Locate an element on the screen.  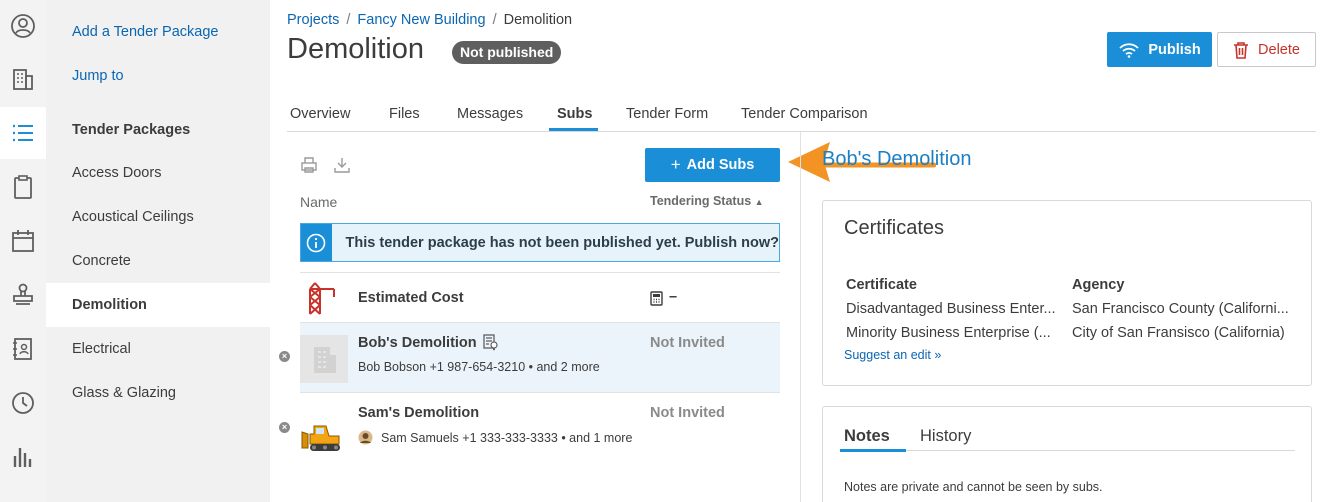
tab-history: History is located at coordinates (945, 436).